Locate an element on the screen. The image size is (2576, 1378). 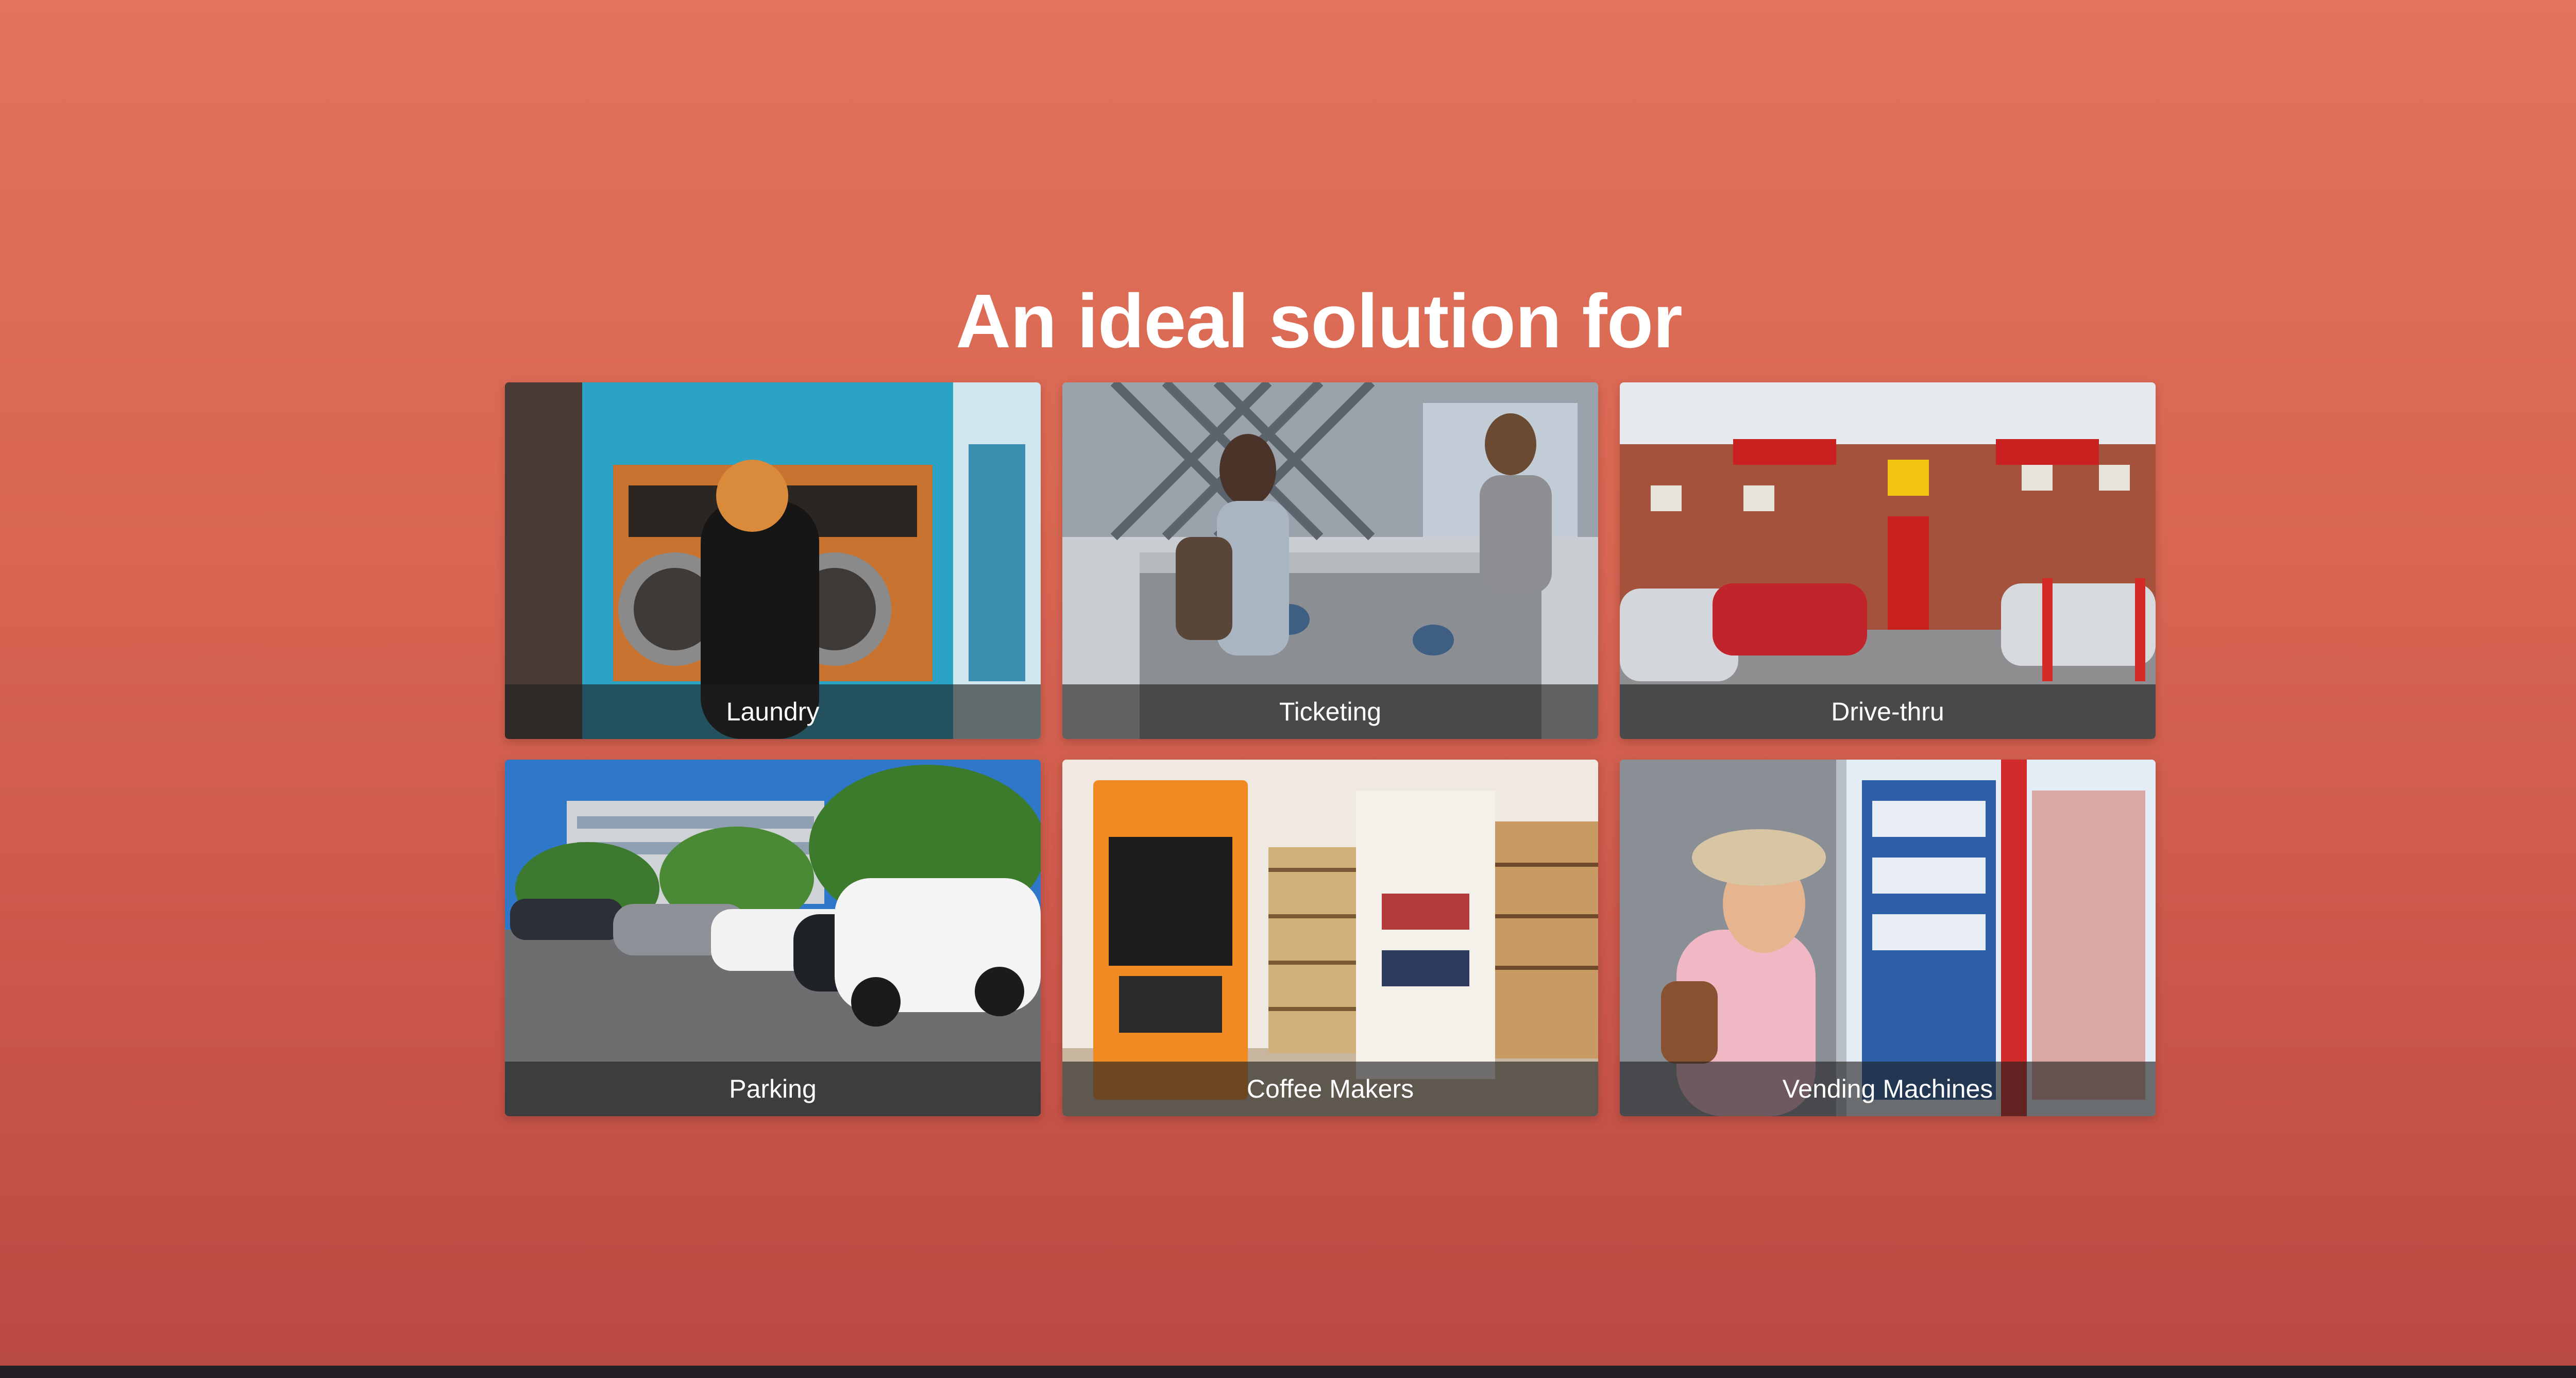
tile-ticketing: Ticketing is located at coordinates (1330, 561).